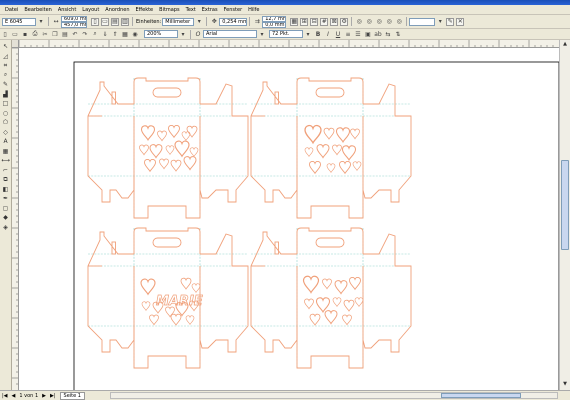 The image size is (570, 400). I want to click on vertical-text-icon: ⇅, so click(398, 34).